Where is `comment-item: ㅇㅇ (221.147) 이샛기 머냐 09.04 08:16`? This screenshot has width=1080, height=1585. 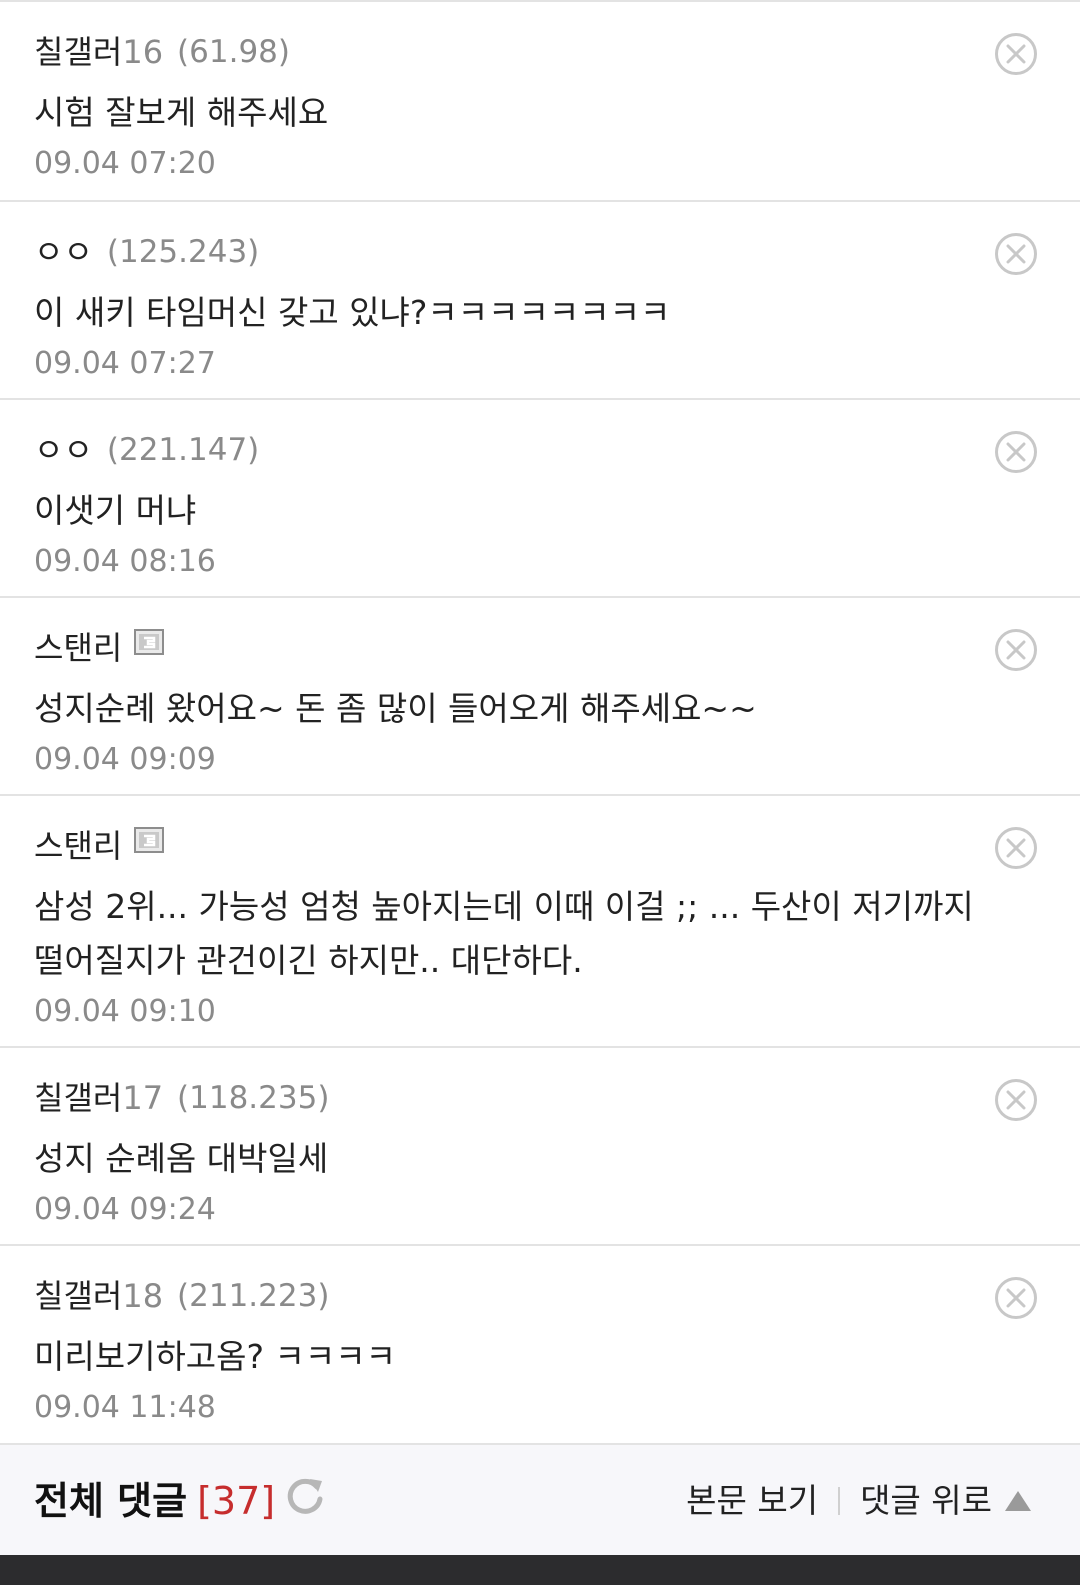 comment-item: ㅇㅇ (221.147) 이샛기 머냐 09.04 08:16 is located at coordinates (540, 497).